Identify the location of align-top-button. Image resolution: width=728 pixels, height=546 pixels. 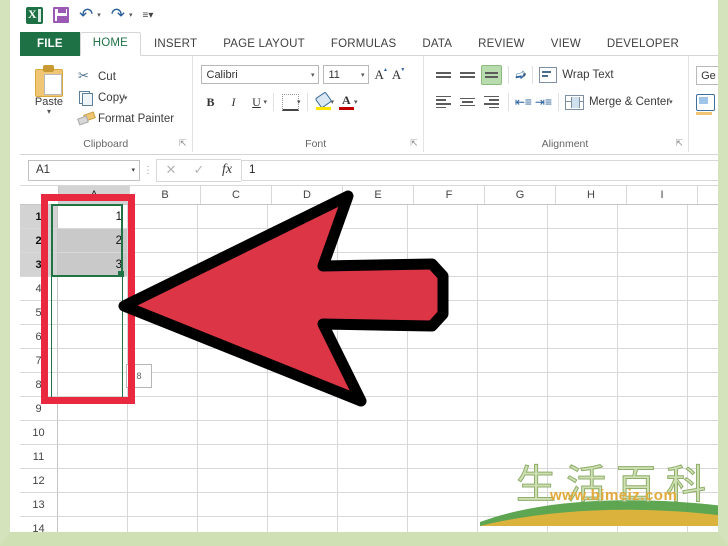
(443, 75).